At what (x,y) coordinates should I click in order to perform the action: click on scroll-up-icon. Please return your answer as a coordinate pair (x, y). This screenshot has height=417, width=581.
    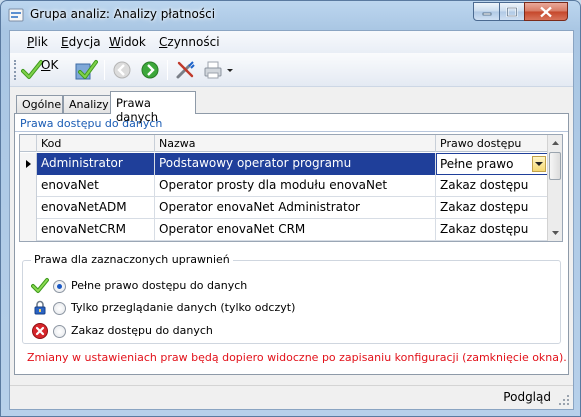
    Looking at the image, I should click on (555, 143).